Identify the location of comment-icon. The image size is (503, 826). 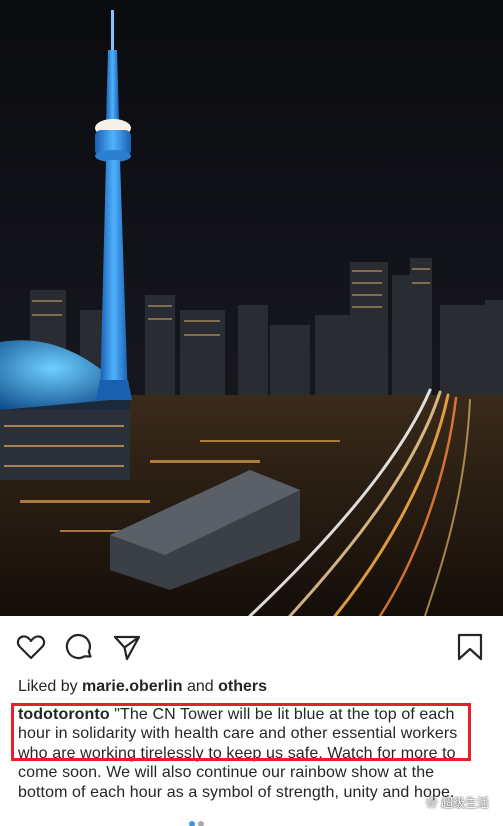
(79, 647).